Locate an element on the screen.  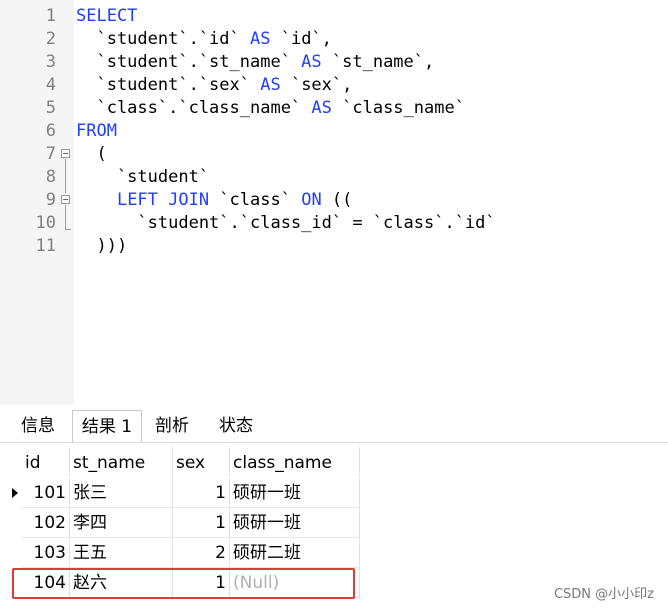
sql-keyword: FROM is located at coordinates (96, 131).